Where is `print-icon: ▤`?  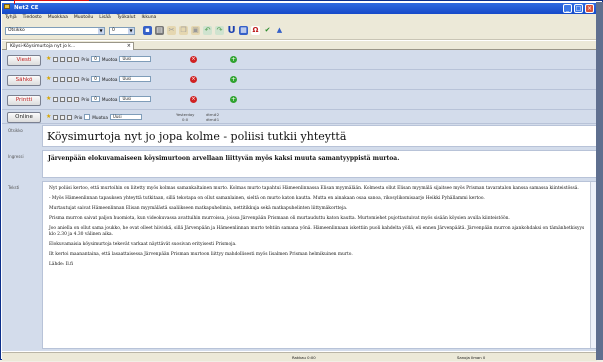 print-icon: ▤ is located at coordinates (159, 30).